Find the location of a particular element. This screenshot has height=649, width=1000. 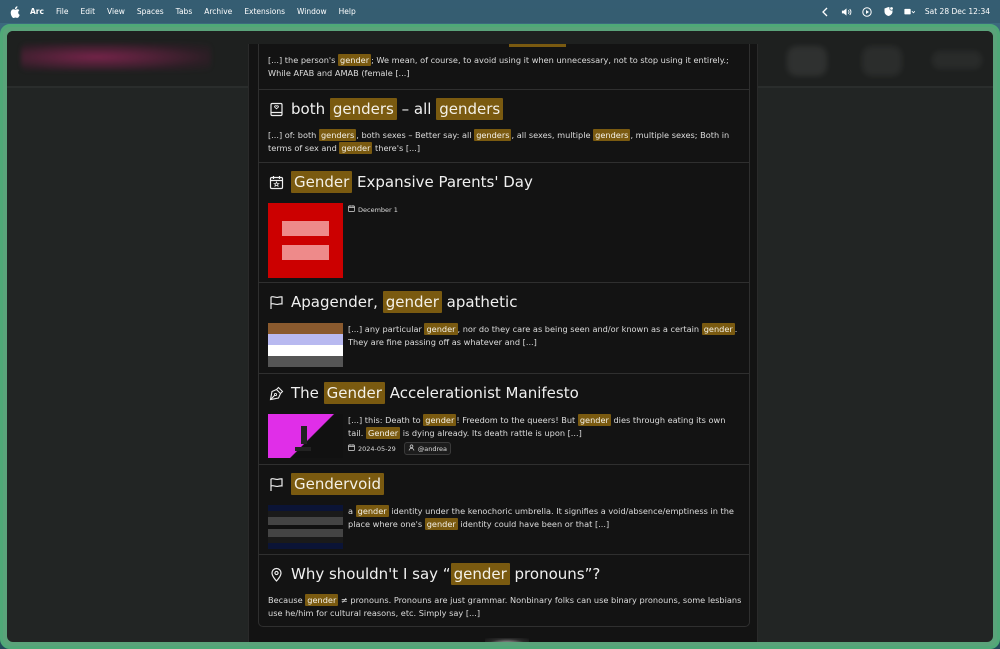

snippet-text: , both sexes – Better say: all is located at coordinates (415, 135).